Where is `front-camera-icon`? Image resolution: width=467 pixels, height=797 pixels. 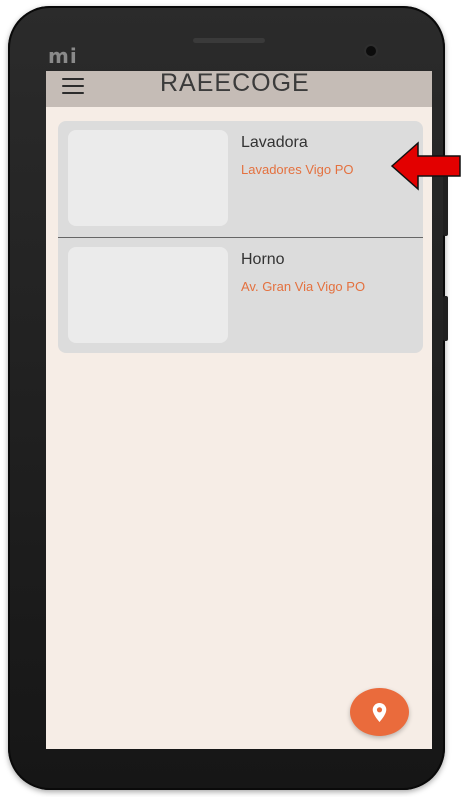
front-camera-icon is located at coordinates (371, 51).